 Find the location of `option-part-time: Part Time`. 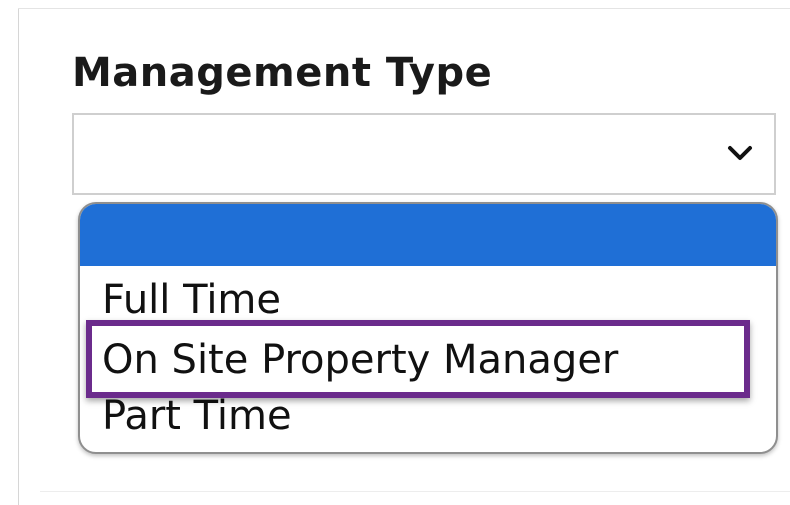

option-part-time: Part Time is located at coordinates (428, 416).